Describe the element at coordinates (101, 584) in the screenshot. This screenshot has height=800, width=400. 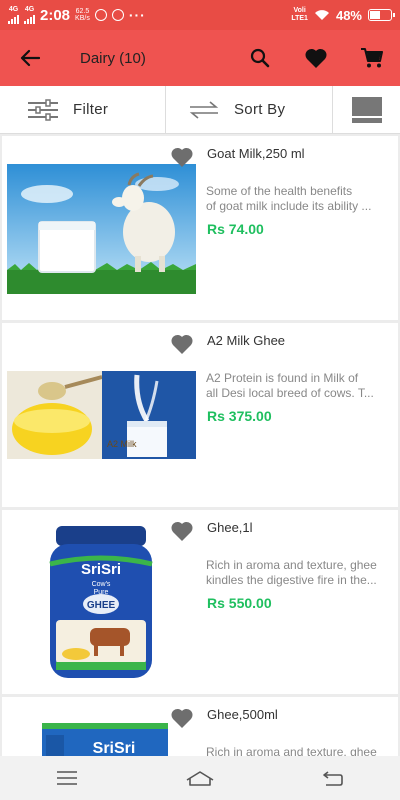
I see `jar-line-text: Cow's` at that location.